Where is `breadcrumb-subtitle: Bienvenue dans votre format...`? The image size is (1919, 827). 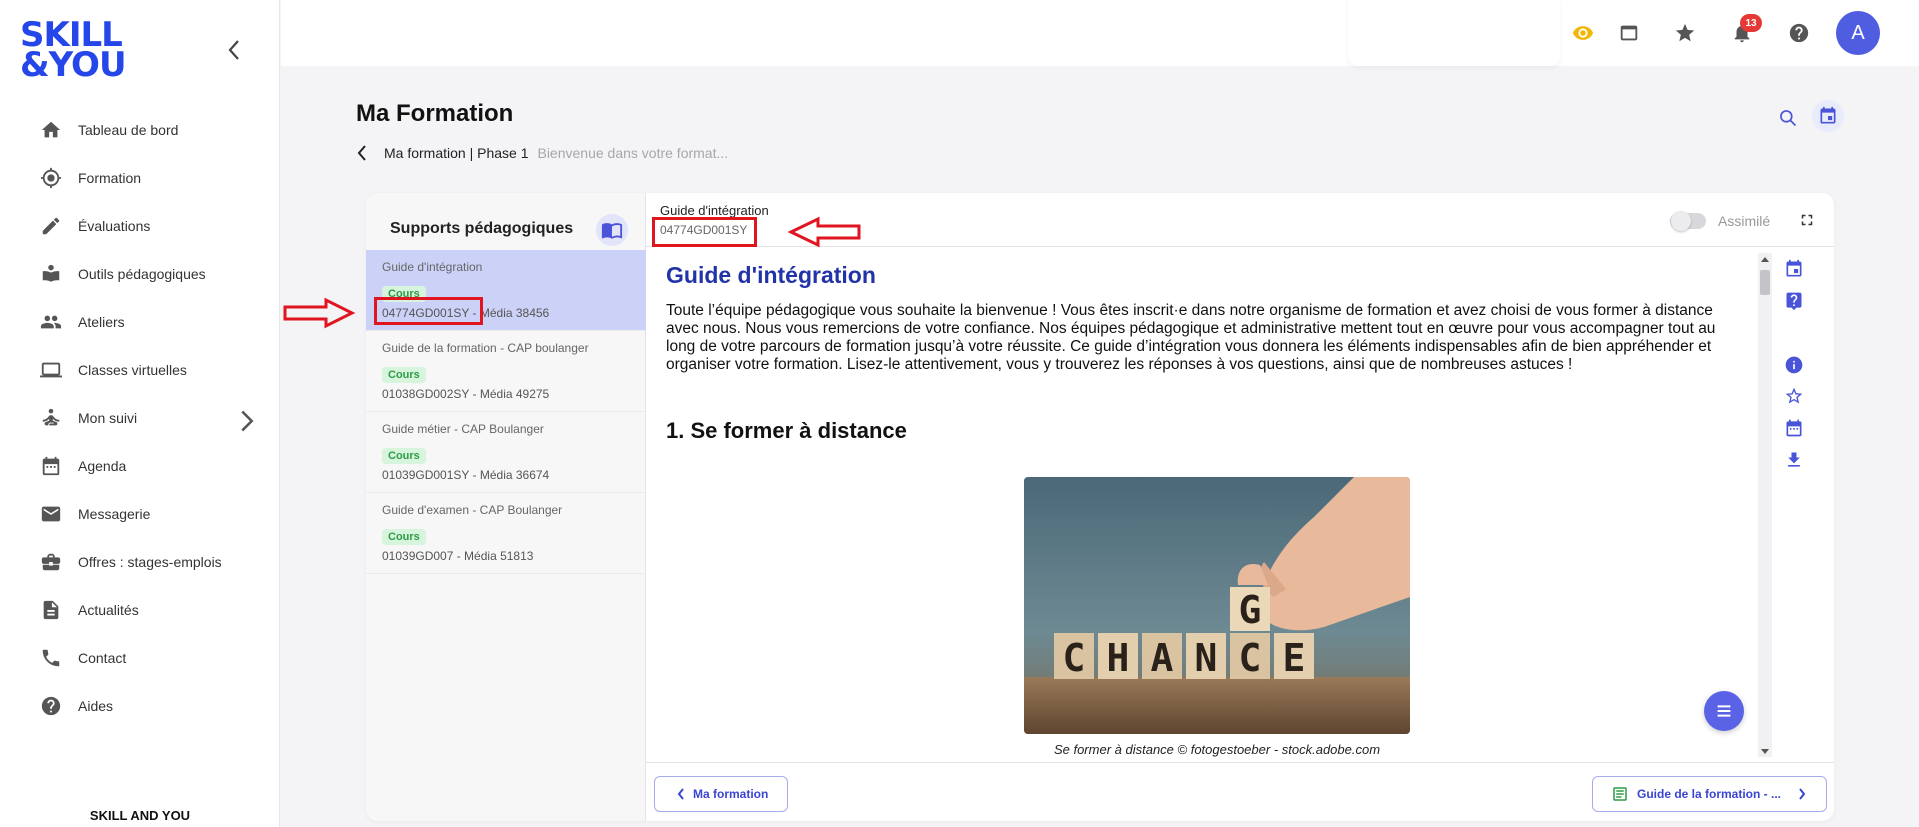 breadcrumb-subtitle: Bienvenue dans votre format... is located at coordinates (633, 153).